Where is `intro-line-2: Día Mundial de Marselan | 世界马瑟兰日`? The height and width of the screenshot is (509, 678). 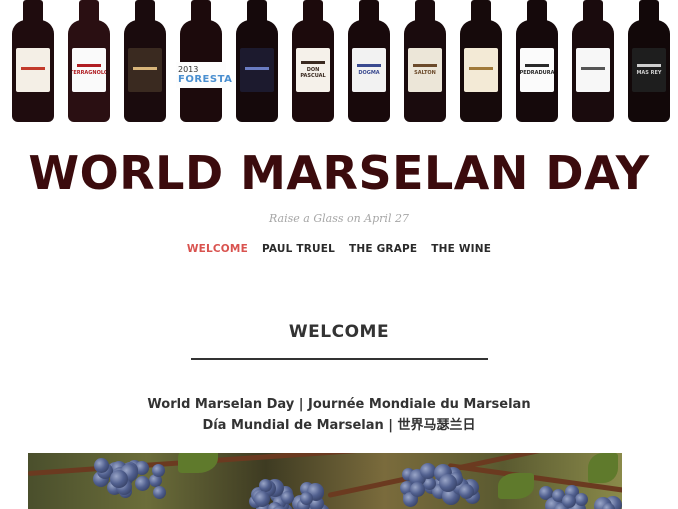
intro-line-2: Día Mundial de Marselan | 世界马瑟兰日 is located at coordinates (339, 425).